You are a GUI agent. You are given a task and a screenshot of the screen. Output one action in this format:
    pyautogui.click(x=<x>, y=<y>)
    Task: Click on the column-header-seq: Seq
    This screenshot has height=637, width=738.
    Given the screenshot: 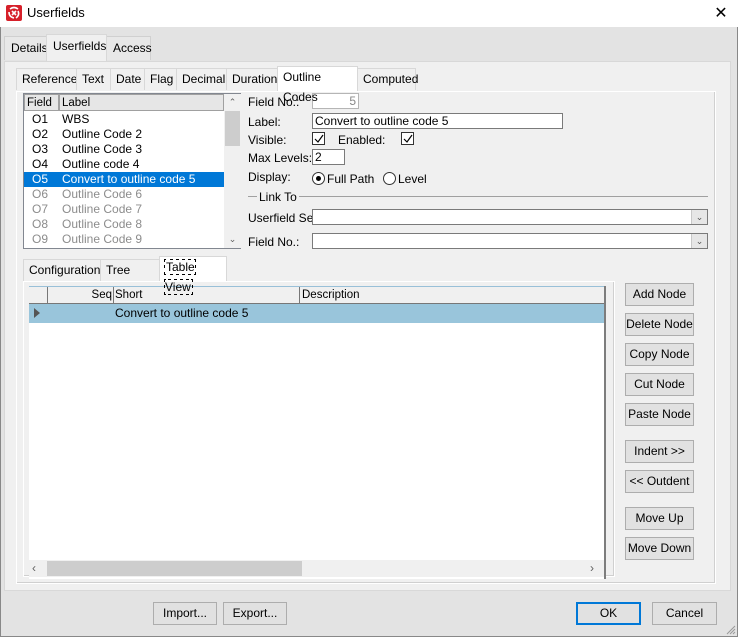 What is the action you would take?
    pyautogui.click(x=81, y=295)
    